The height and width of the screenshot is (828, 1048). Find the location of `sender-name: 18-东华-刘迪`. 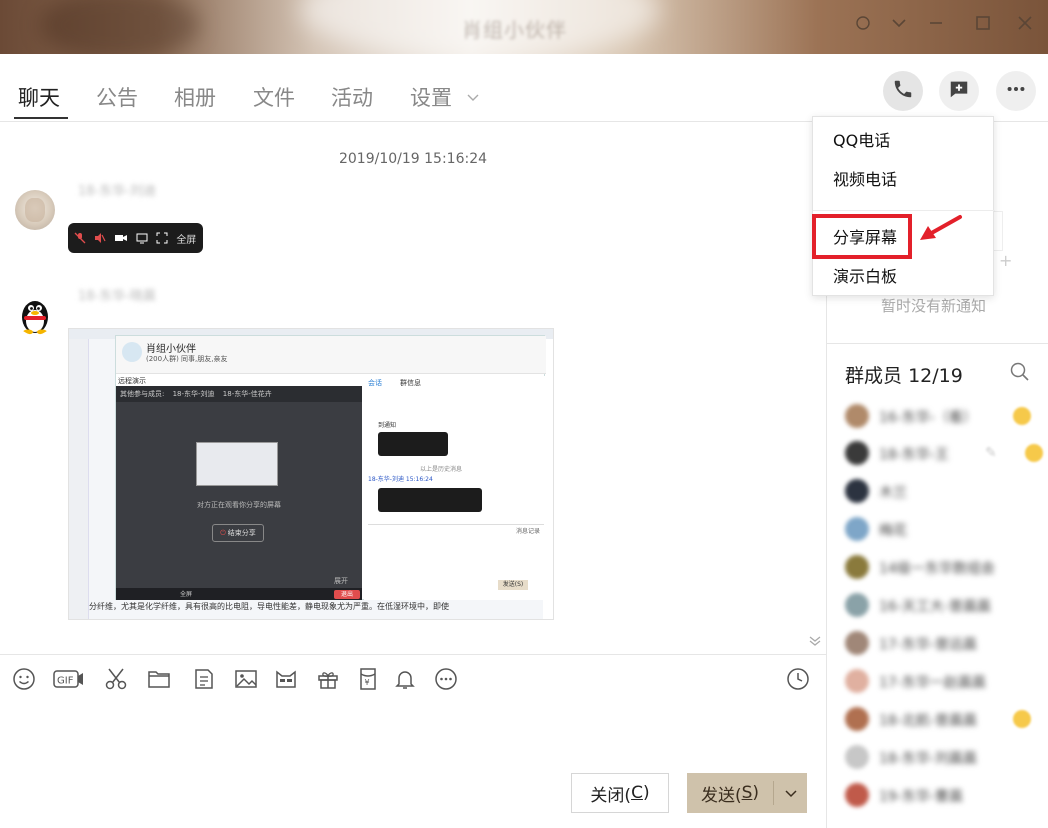

sender-name: 18-东华-刘迪 is located at coordinates (117, 191).